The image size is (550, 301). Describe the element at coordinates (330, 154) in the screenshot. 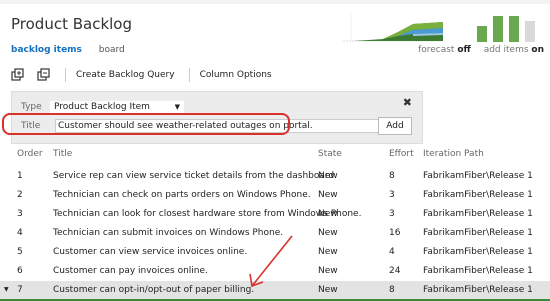

I see `column-header-state: State` at that location.